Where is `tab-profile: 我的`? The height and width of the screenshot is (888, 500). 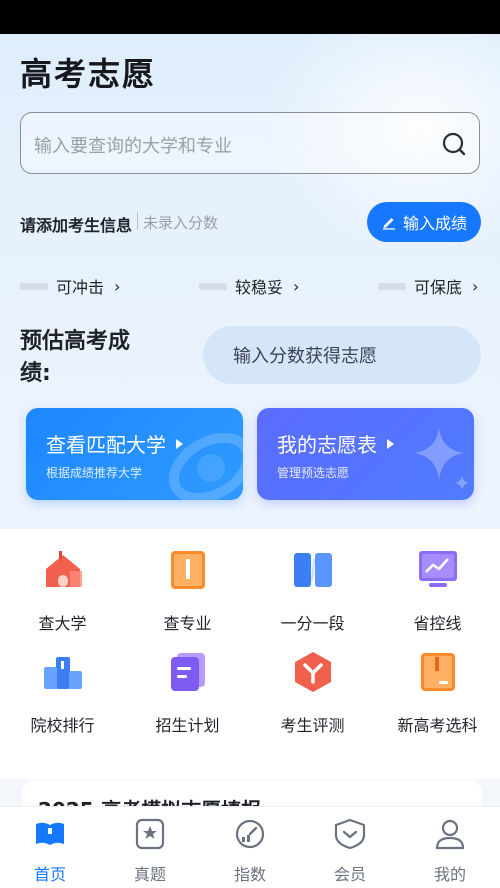
tab-profile: 我的 is located at coordinates (450, 851).